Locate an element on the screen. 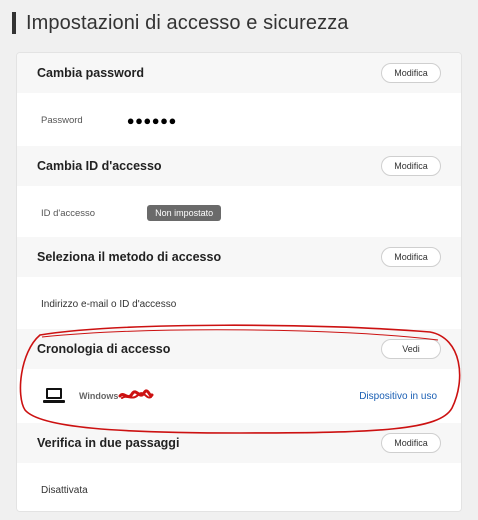 Image resolution: width=478 pixels, height=520 pixels. section-login-history-title: Cronologia di accesso is located at coordinates (104, 349).